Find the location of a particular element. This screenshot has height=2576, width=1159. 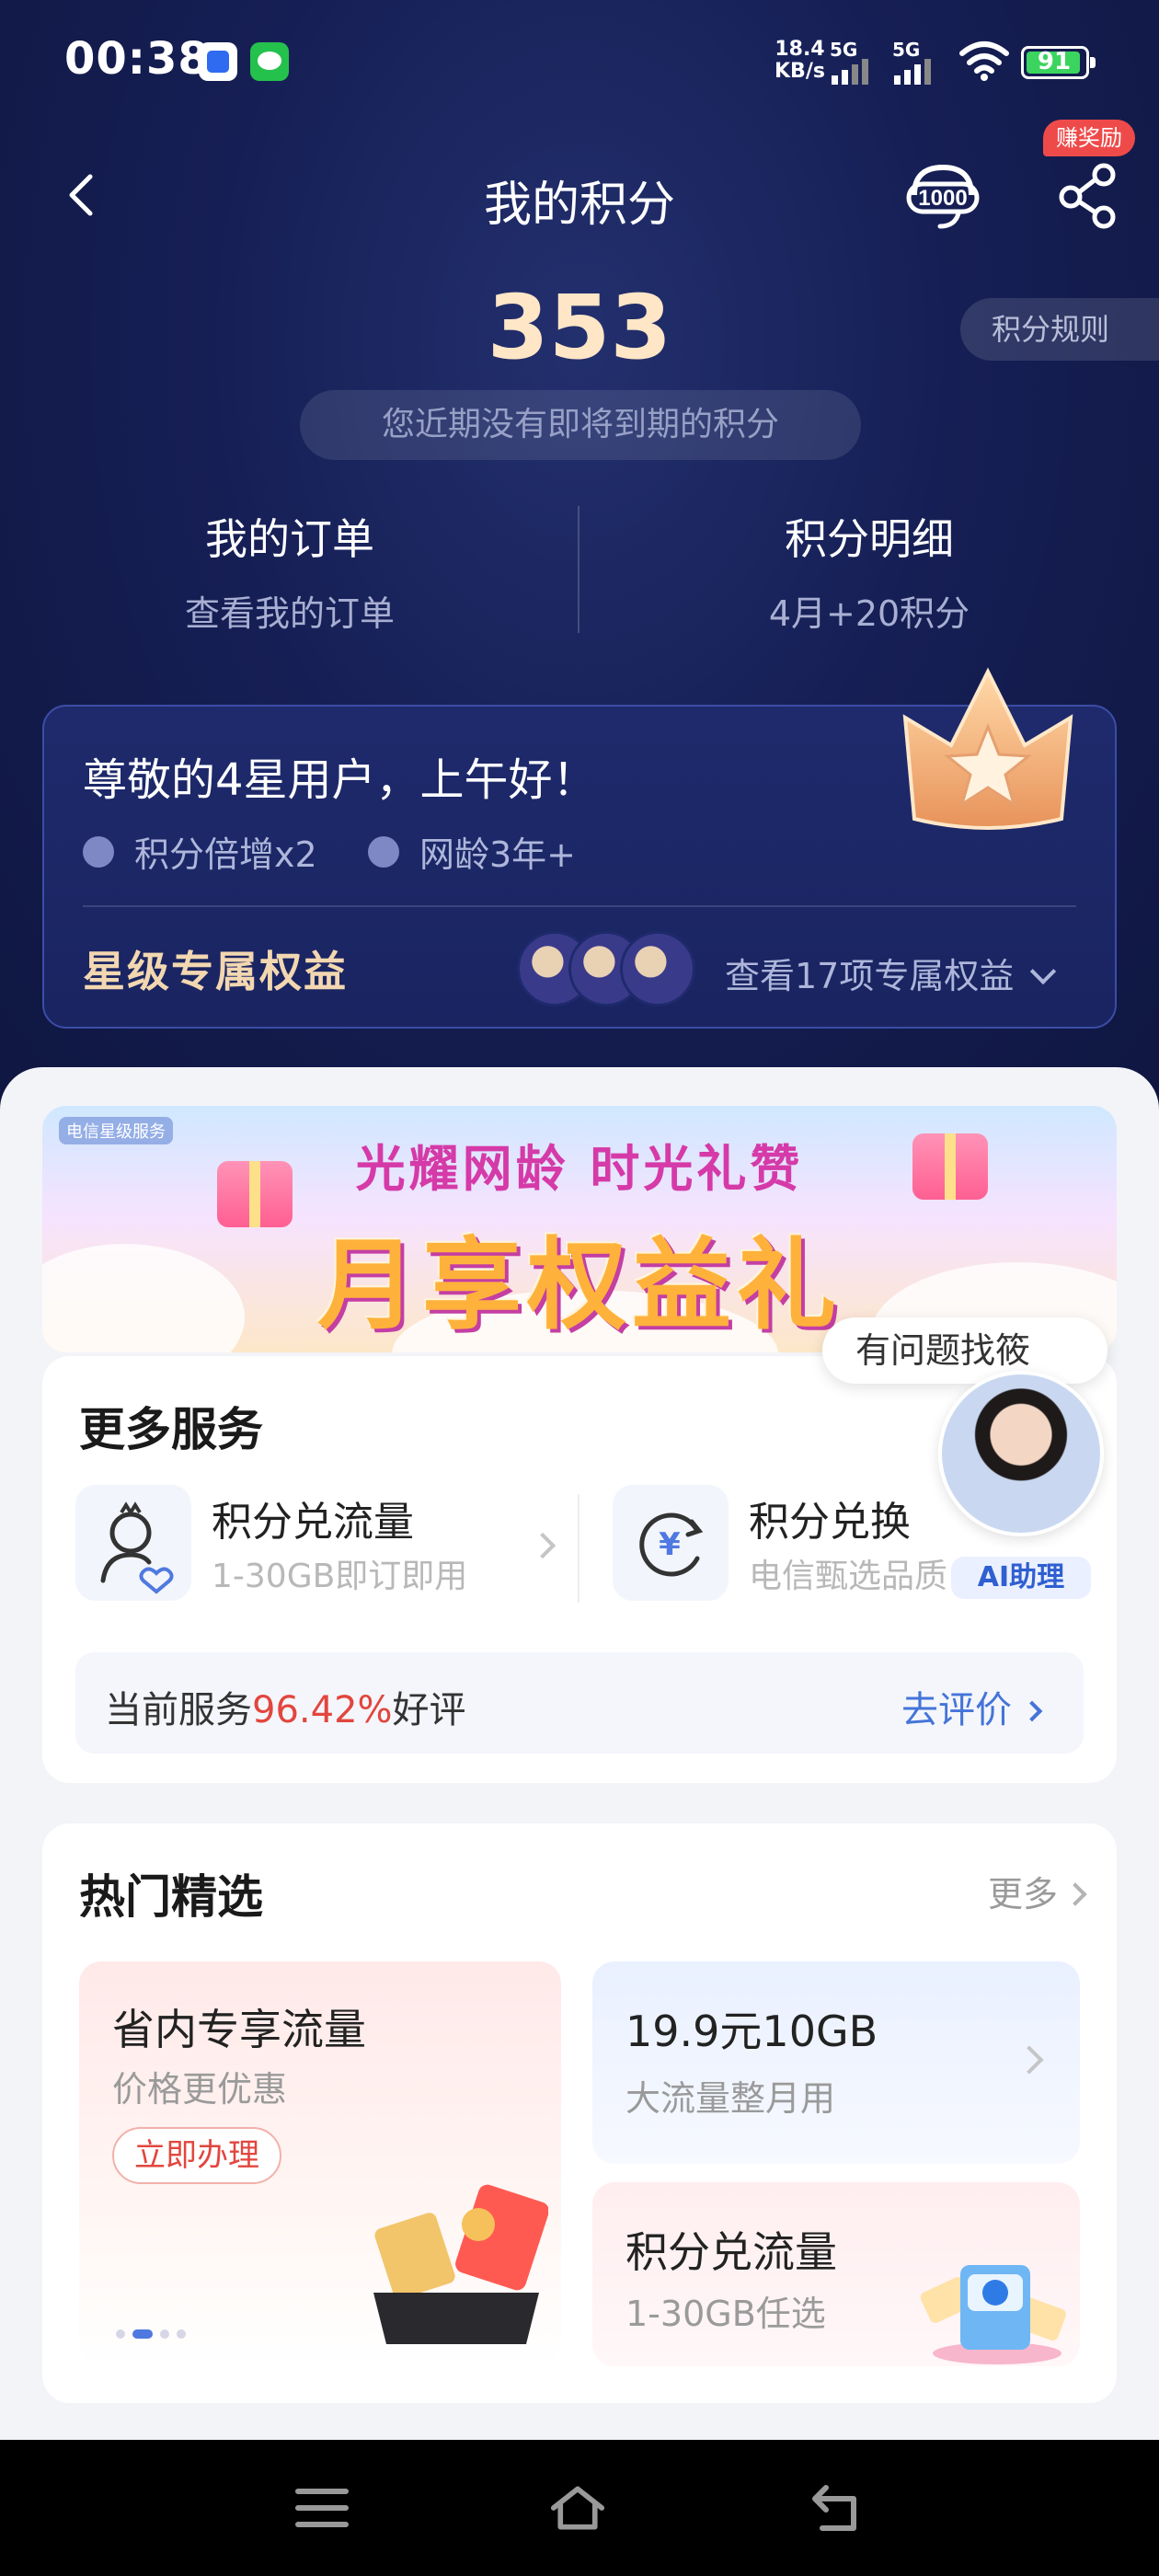

points-detail-link: 积分明细 4月+20积分 is located at coordinates (869, 571).